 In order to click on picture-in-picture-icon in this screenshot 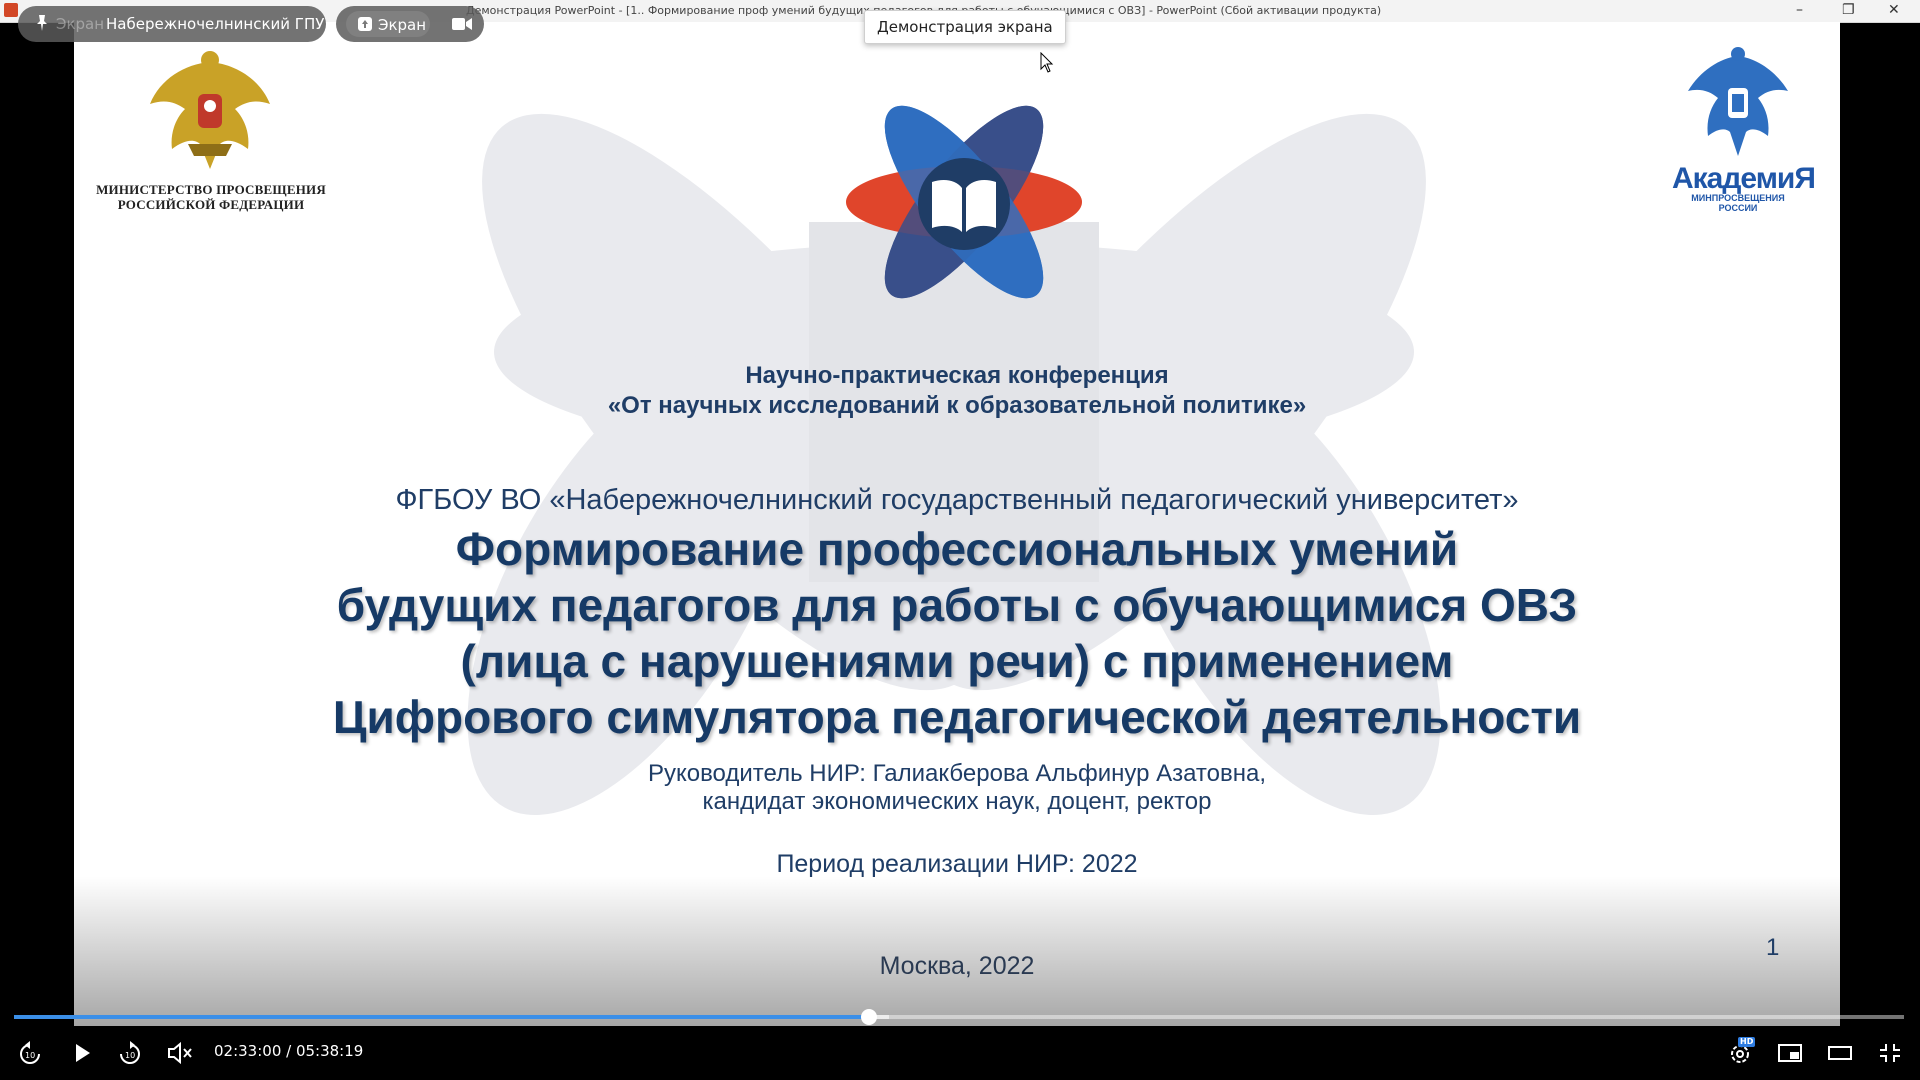, I will do `click(1790, 1053)`.